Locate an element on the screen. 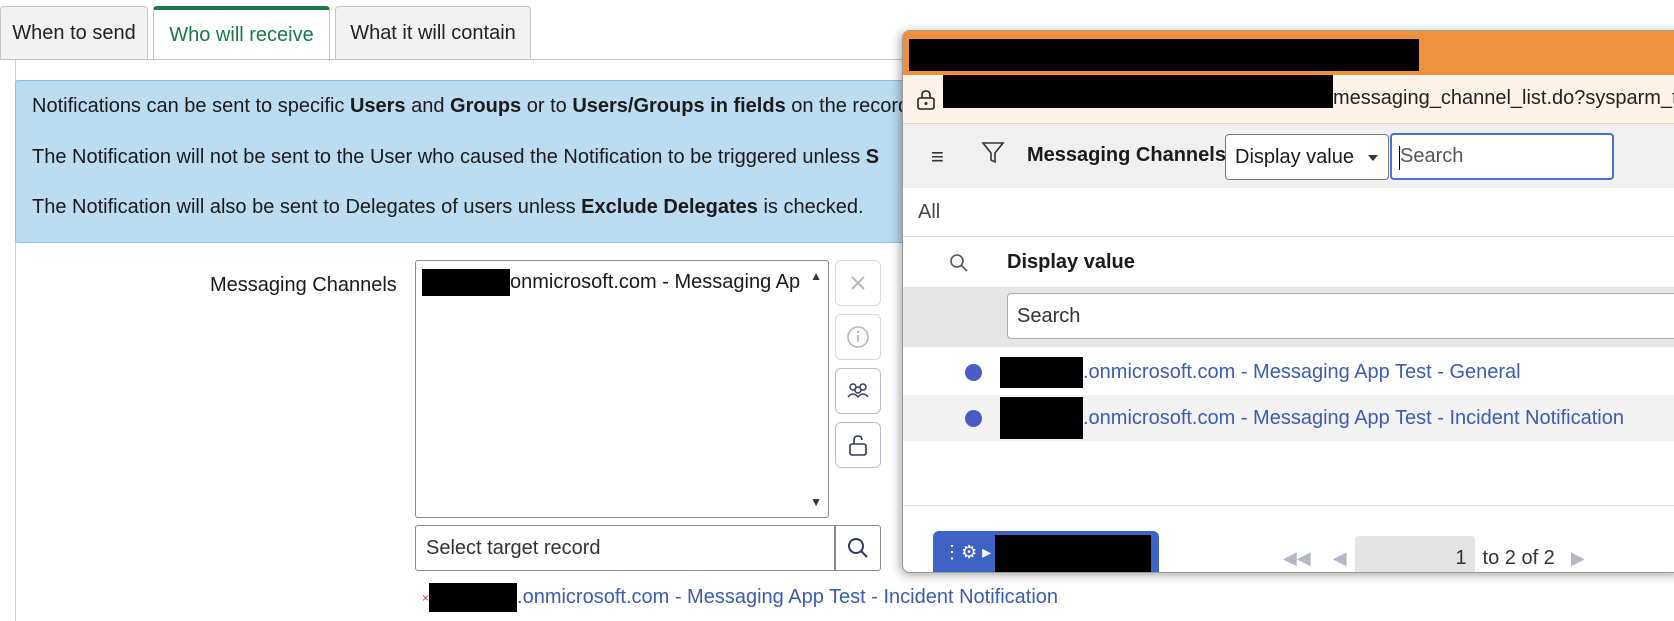 The width and height of the screenshot is (1674, 621). page-range-text: to 2 of 2 is located at coordinates (1518, 557).